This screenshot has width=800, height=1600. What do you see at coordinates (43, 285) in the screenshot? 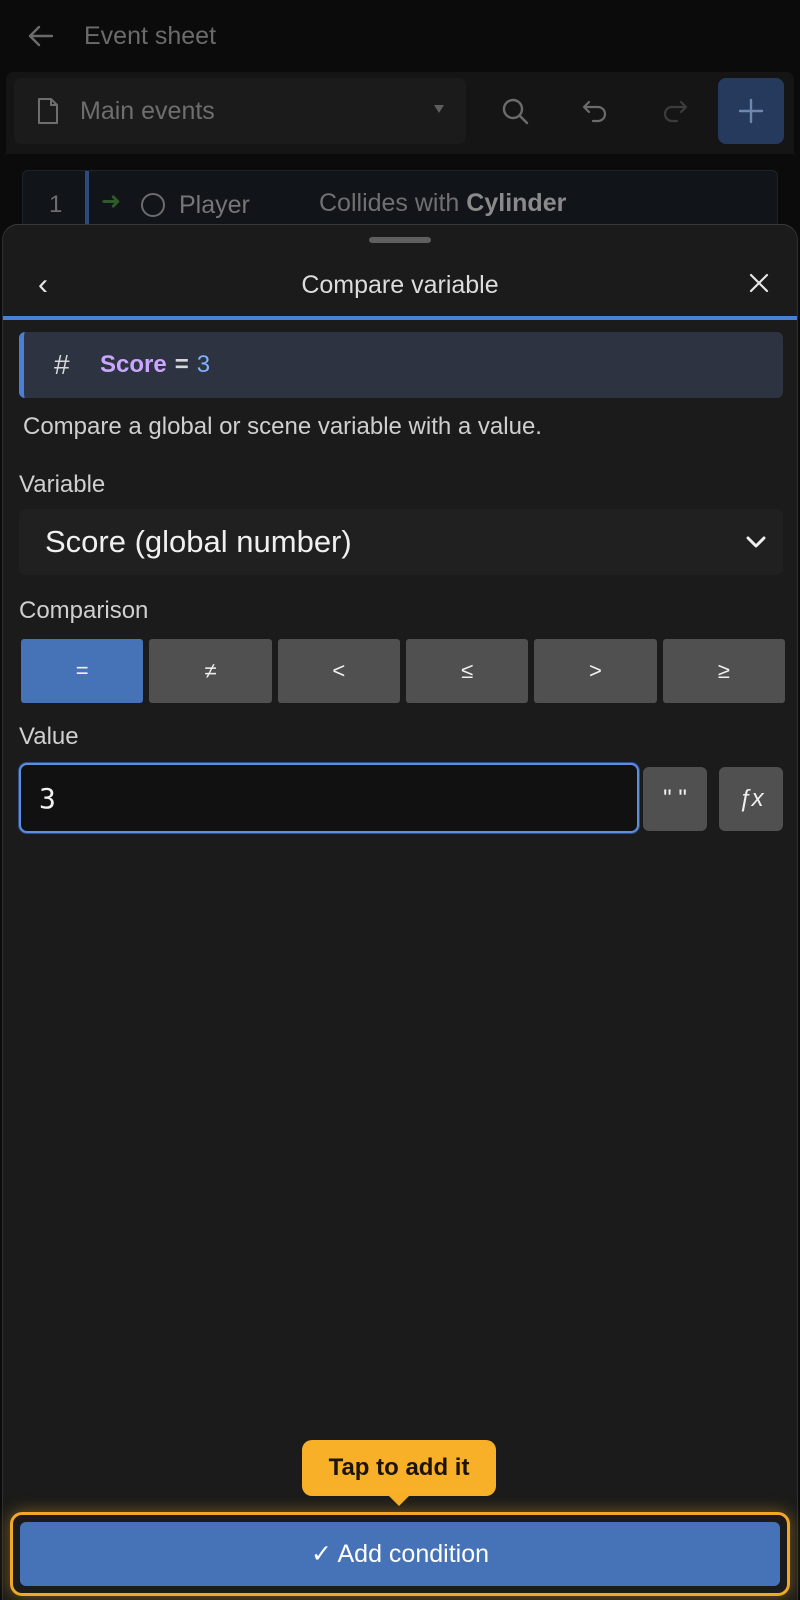
I see `chevron-left-icon: ‹` at bounding box center [43, 285].